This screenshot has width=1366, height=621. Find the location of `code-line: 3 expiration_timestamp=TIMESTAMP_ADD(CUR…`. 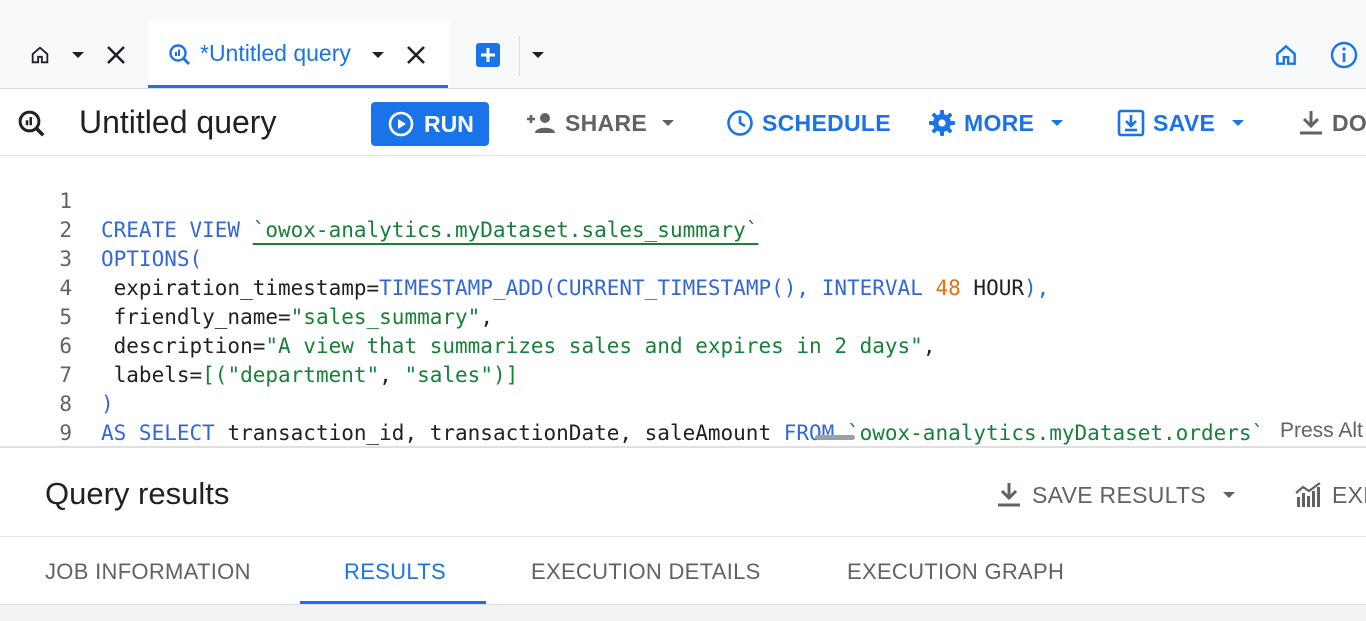

code-line: 3 expiration_timestamp=TIMESTAMP_ADD(CUR… is located at coordinates (683, 258).